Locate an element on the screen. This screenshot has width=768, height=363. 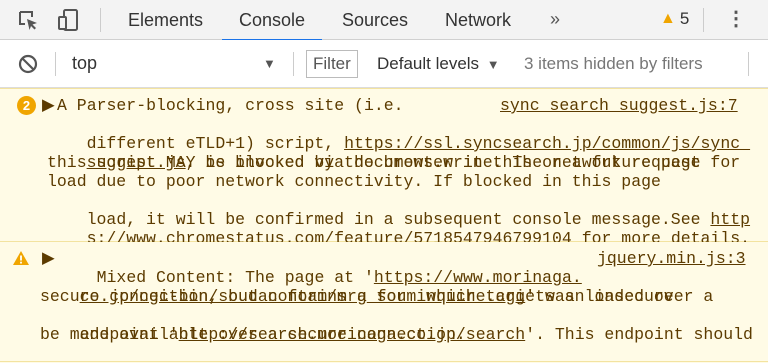
tab-sources: Sources is located at coordinates (375, 20).